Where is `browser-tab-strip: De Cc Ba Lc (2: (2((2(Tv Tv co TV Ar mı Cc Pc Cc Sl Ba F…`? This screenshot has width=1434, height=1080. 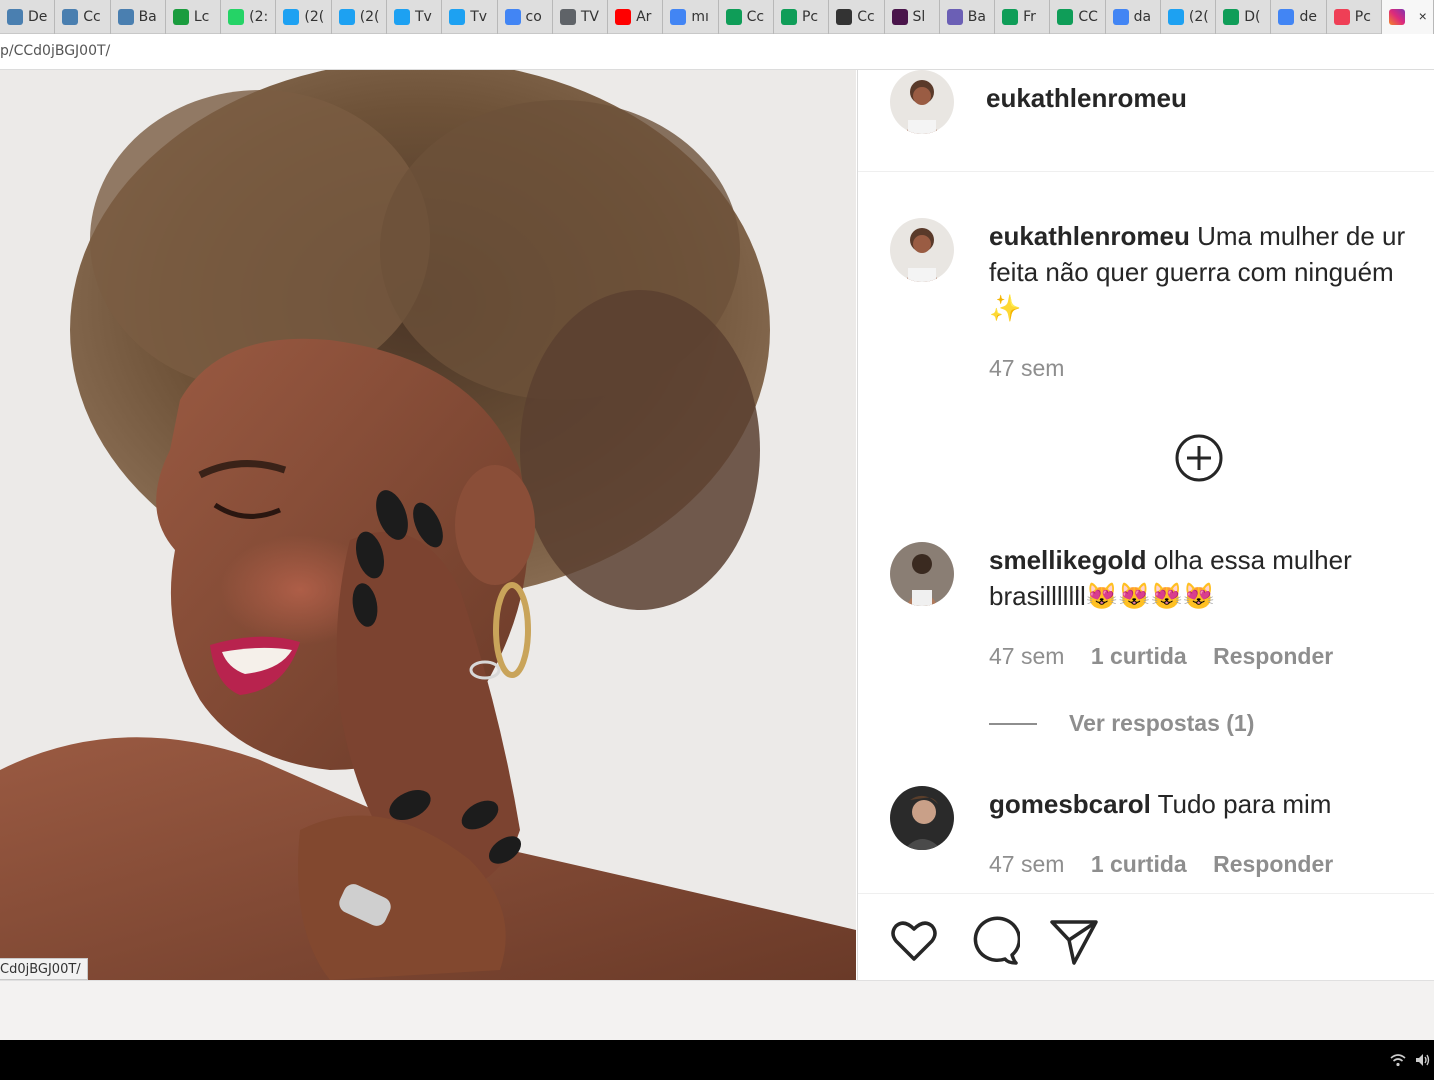 browser-tab-strip: De Cc Ba Lc (2: (2((2(Tv Tv co TV Ar mı Cc Pc Cc Sl Ba F… is located at coordinates (717, 17).